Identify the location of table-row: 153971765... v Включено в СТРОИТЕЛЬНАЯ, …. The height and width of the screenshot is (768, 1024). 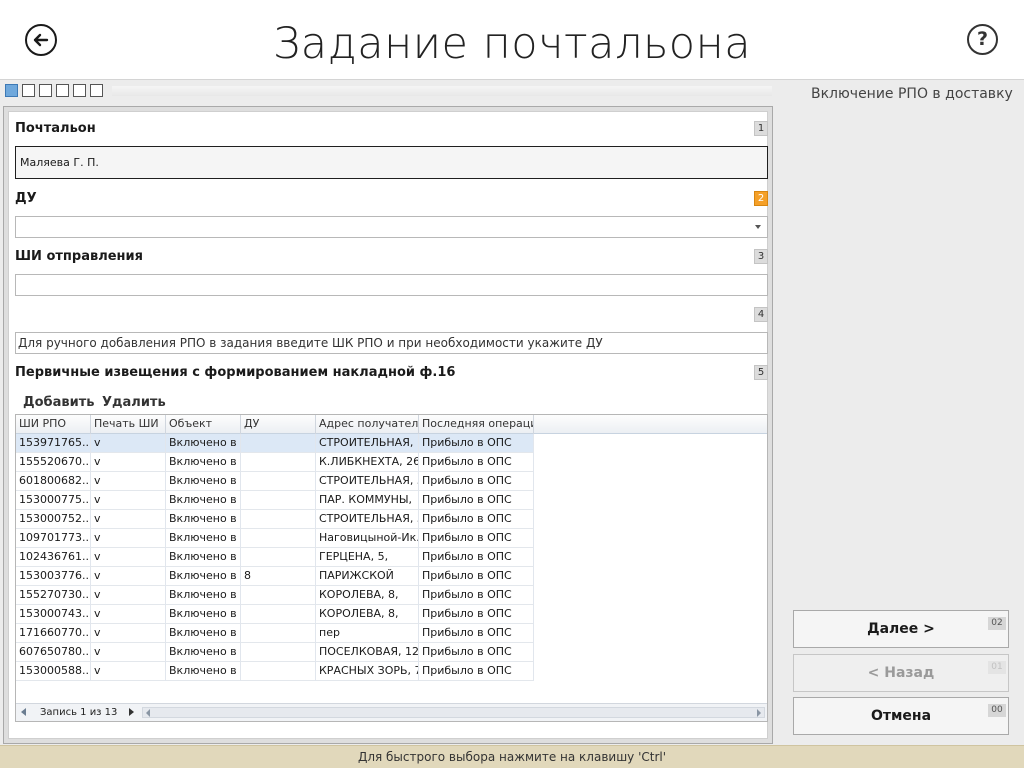
(275, 443).